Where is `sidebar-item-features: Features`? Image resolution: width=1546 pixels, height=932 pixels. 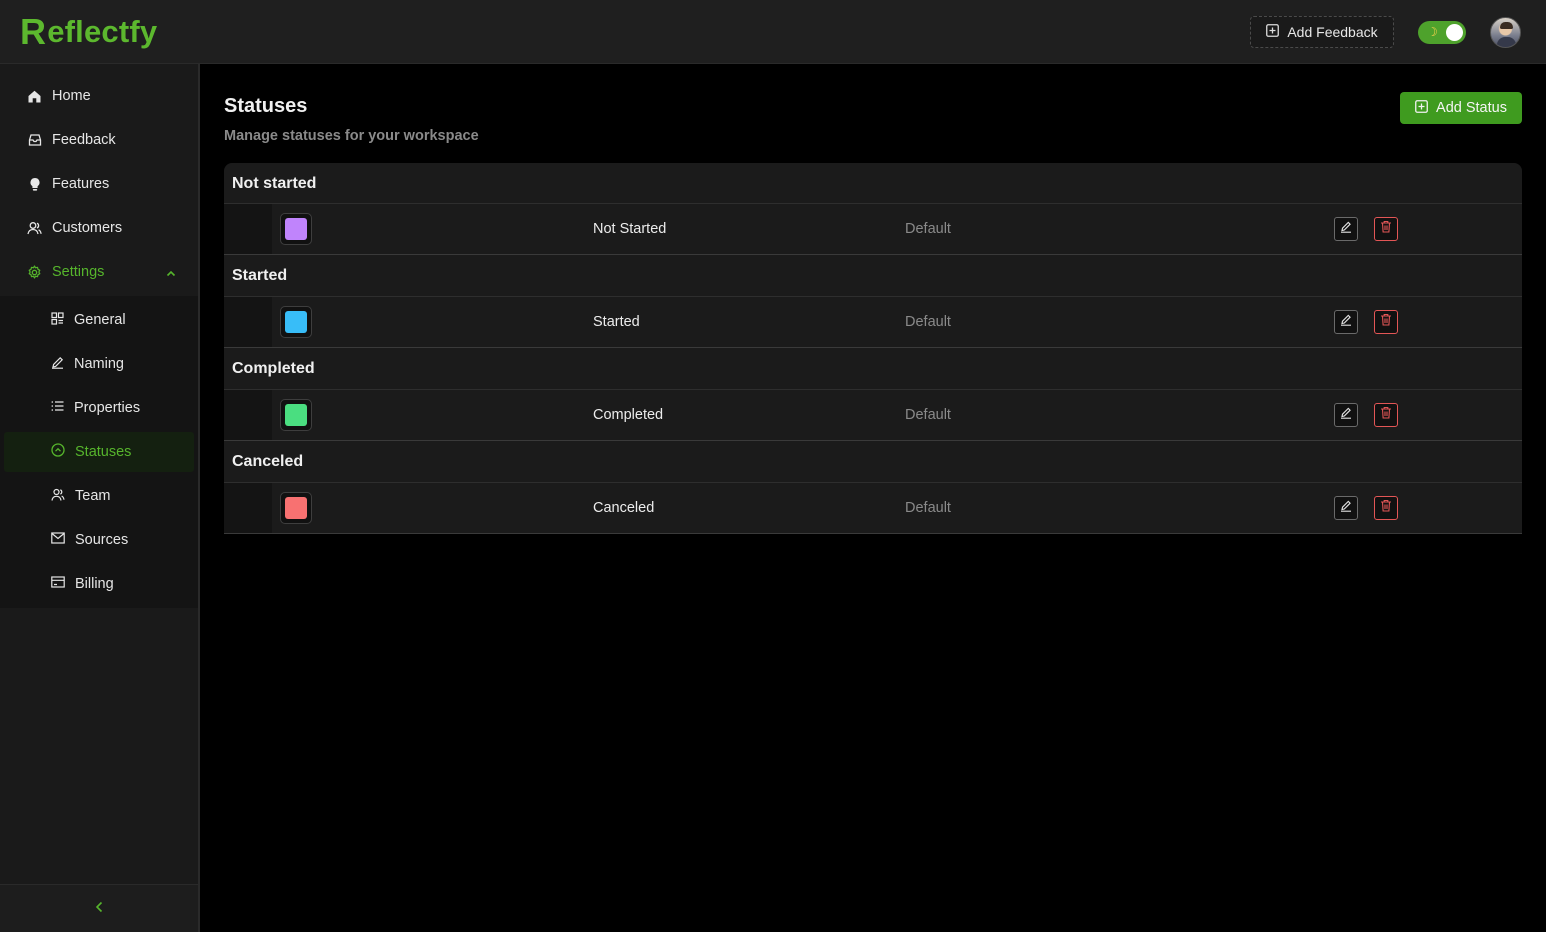
sidebar-item-features: Features is located at coordinates (99, 184).